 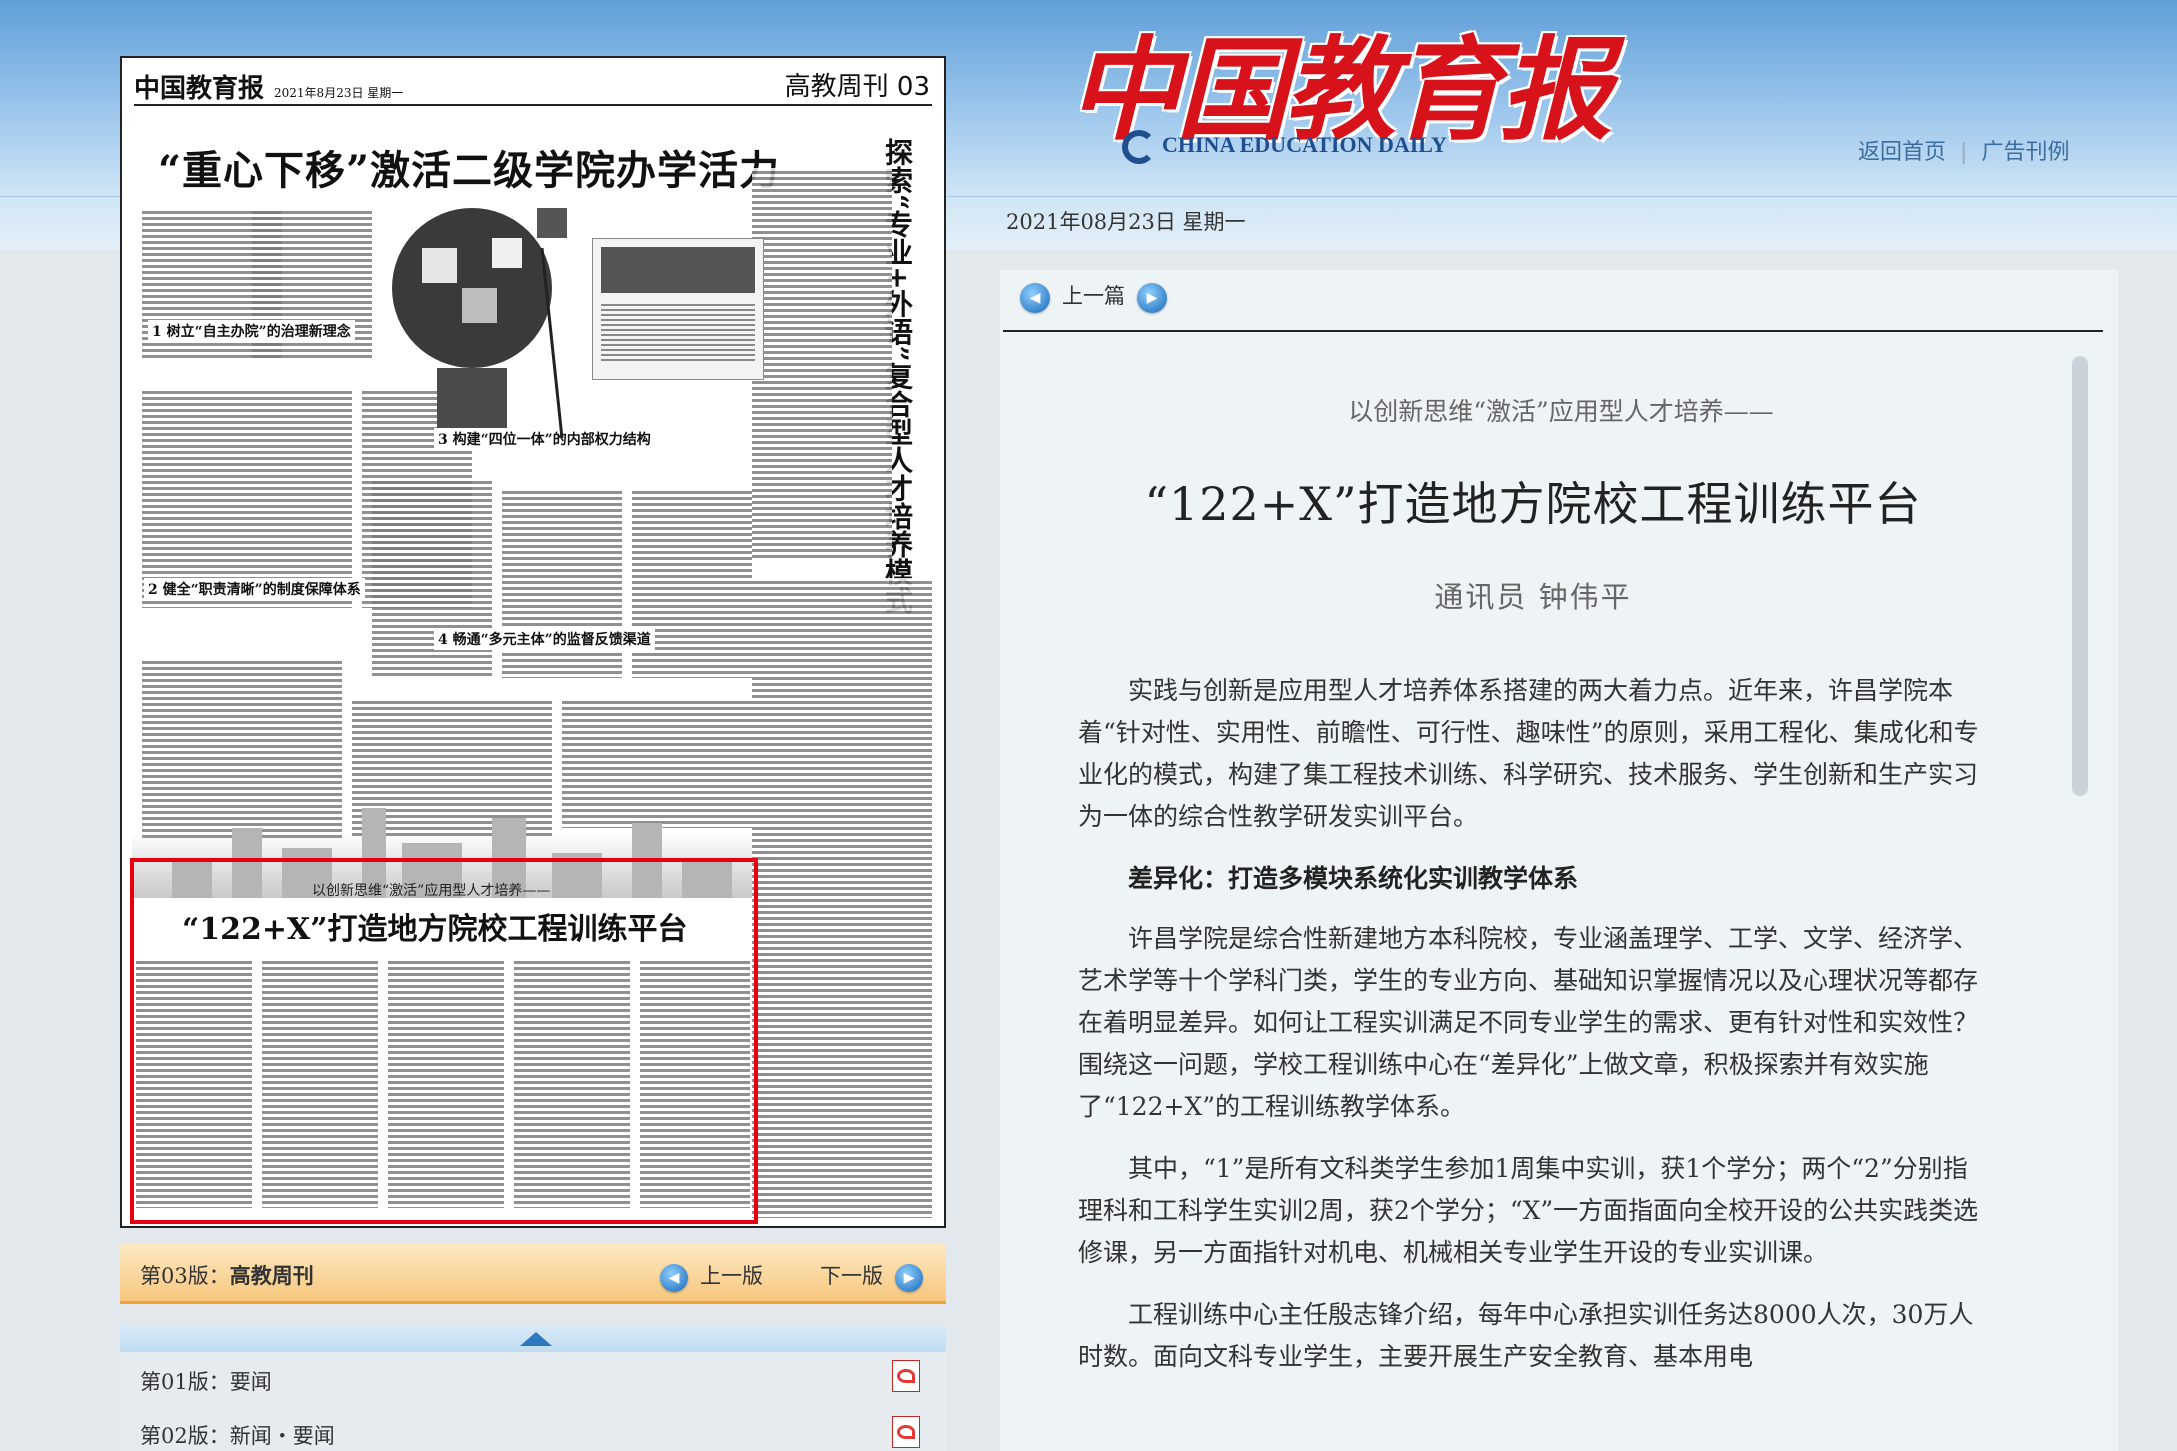 What do you see at coordinates (237, 1435) in the screenshot?
I see `page-list-item: 第02版：新闻・要闻` at bounding box center [237, 1435].